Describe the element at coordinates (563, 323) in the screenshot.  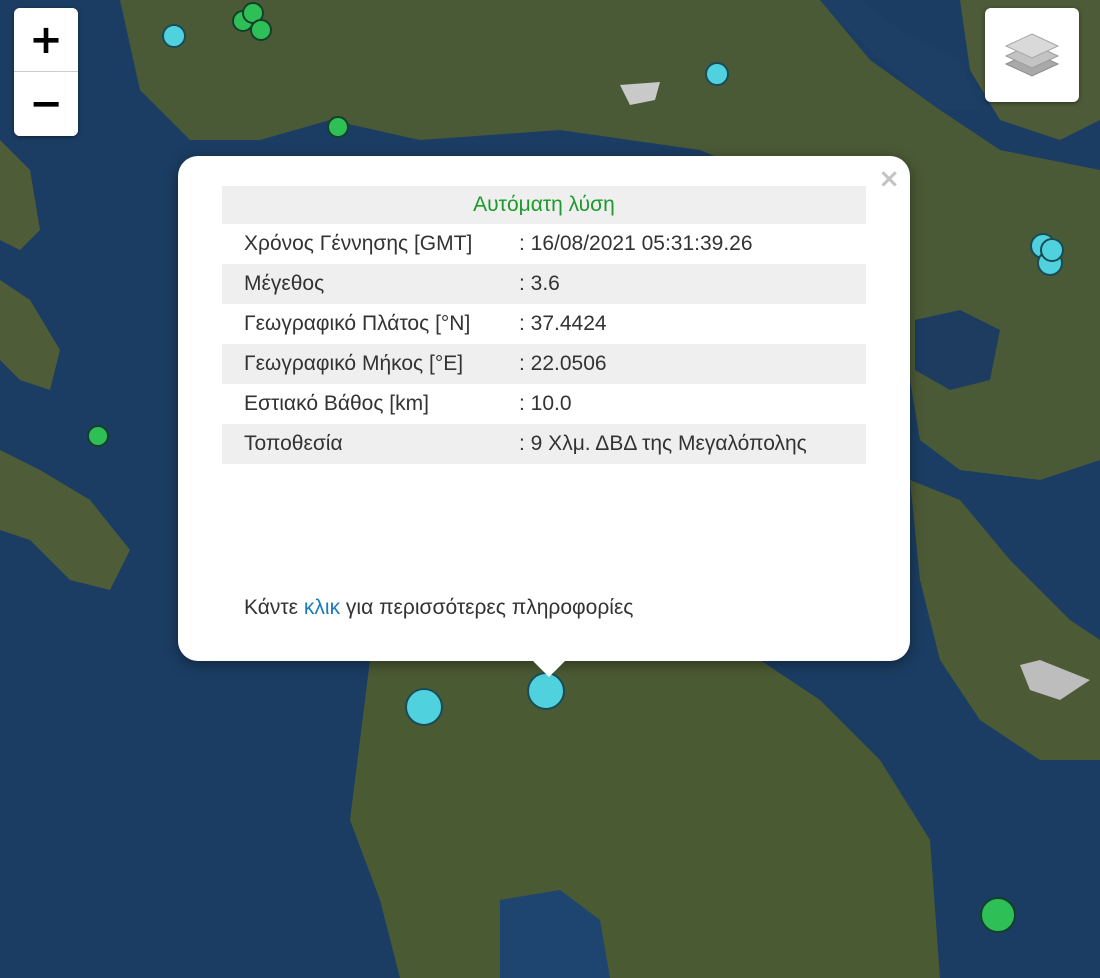
I see `latitude-value: : 37.4424` at that location.